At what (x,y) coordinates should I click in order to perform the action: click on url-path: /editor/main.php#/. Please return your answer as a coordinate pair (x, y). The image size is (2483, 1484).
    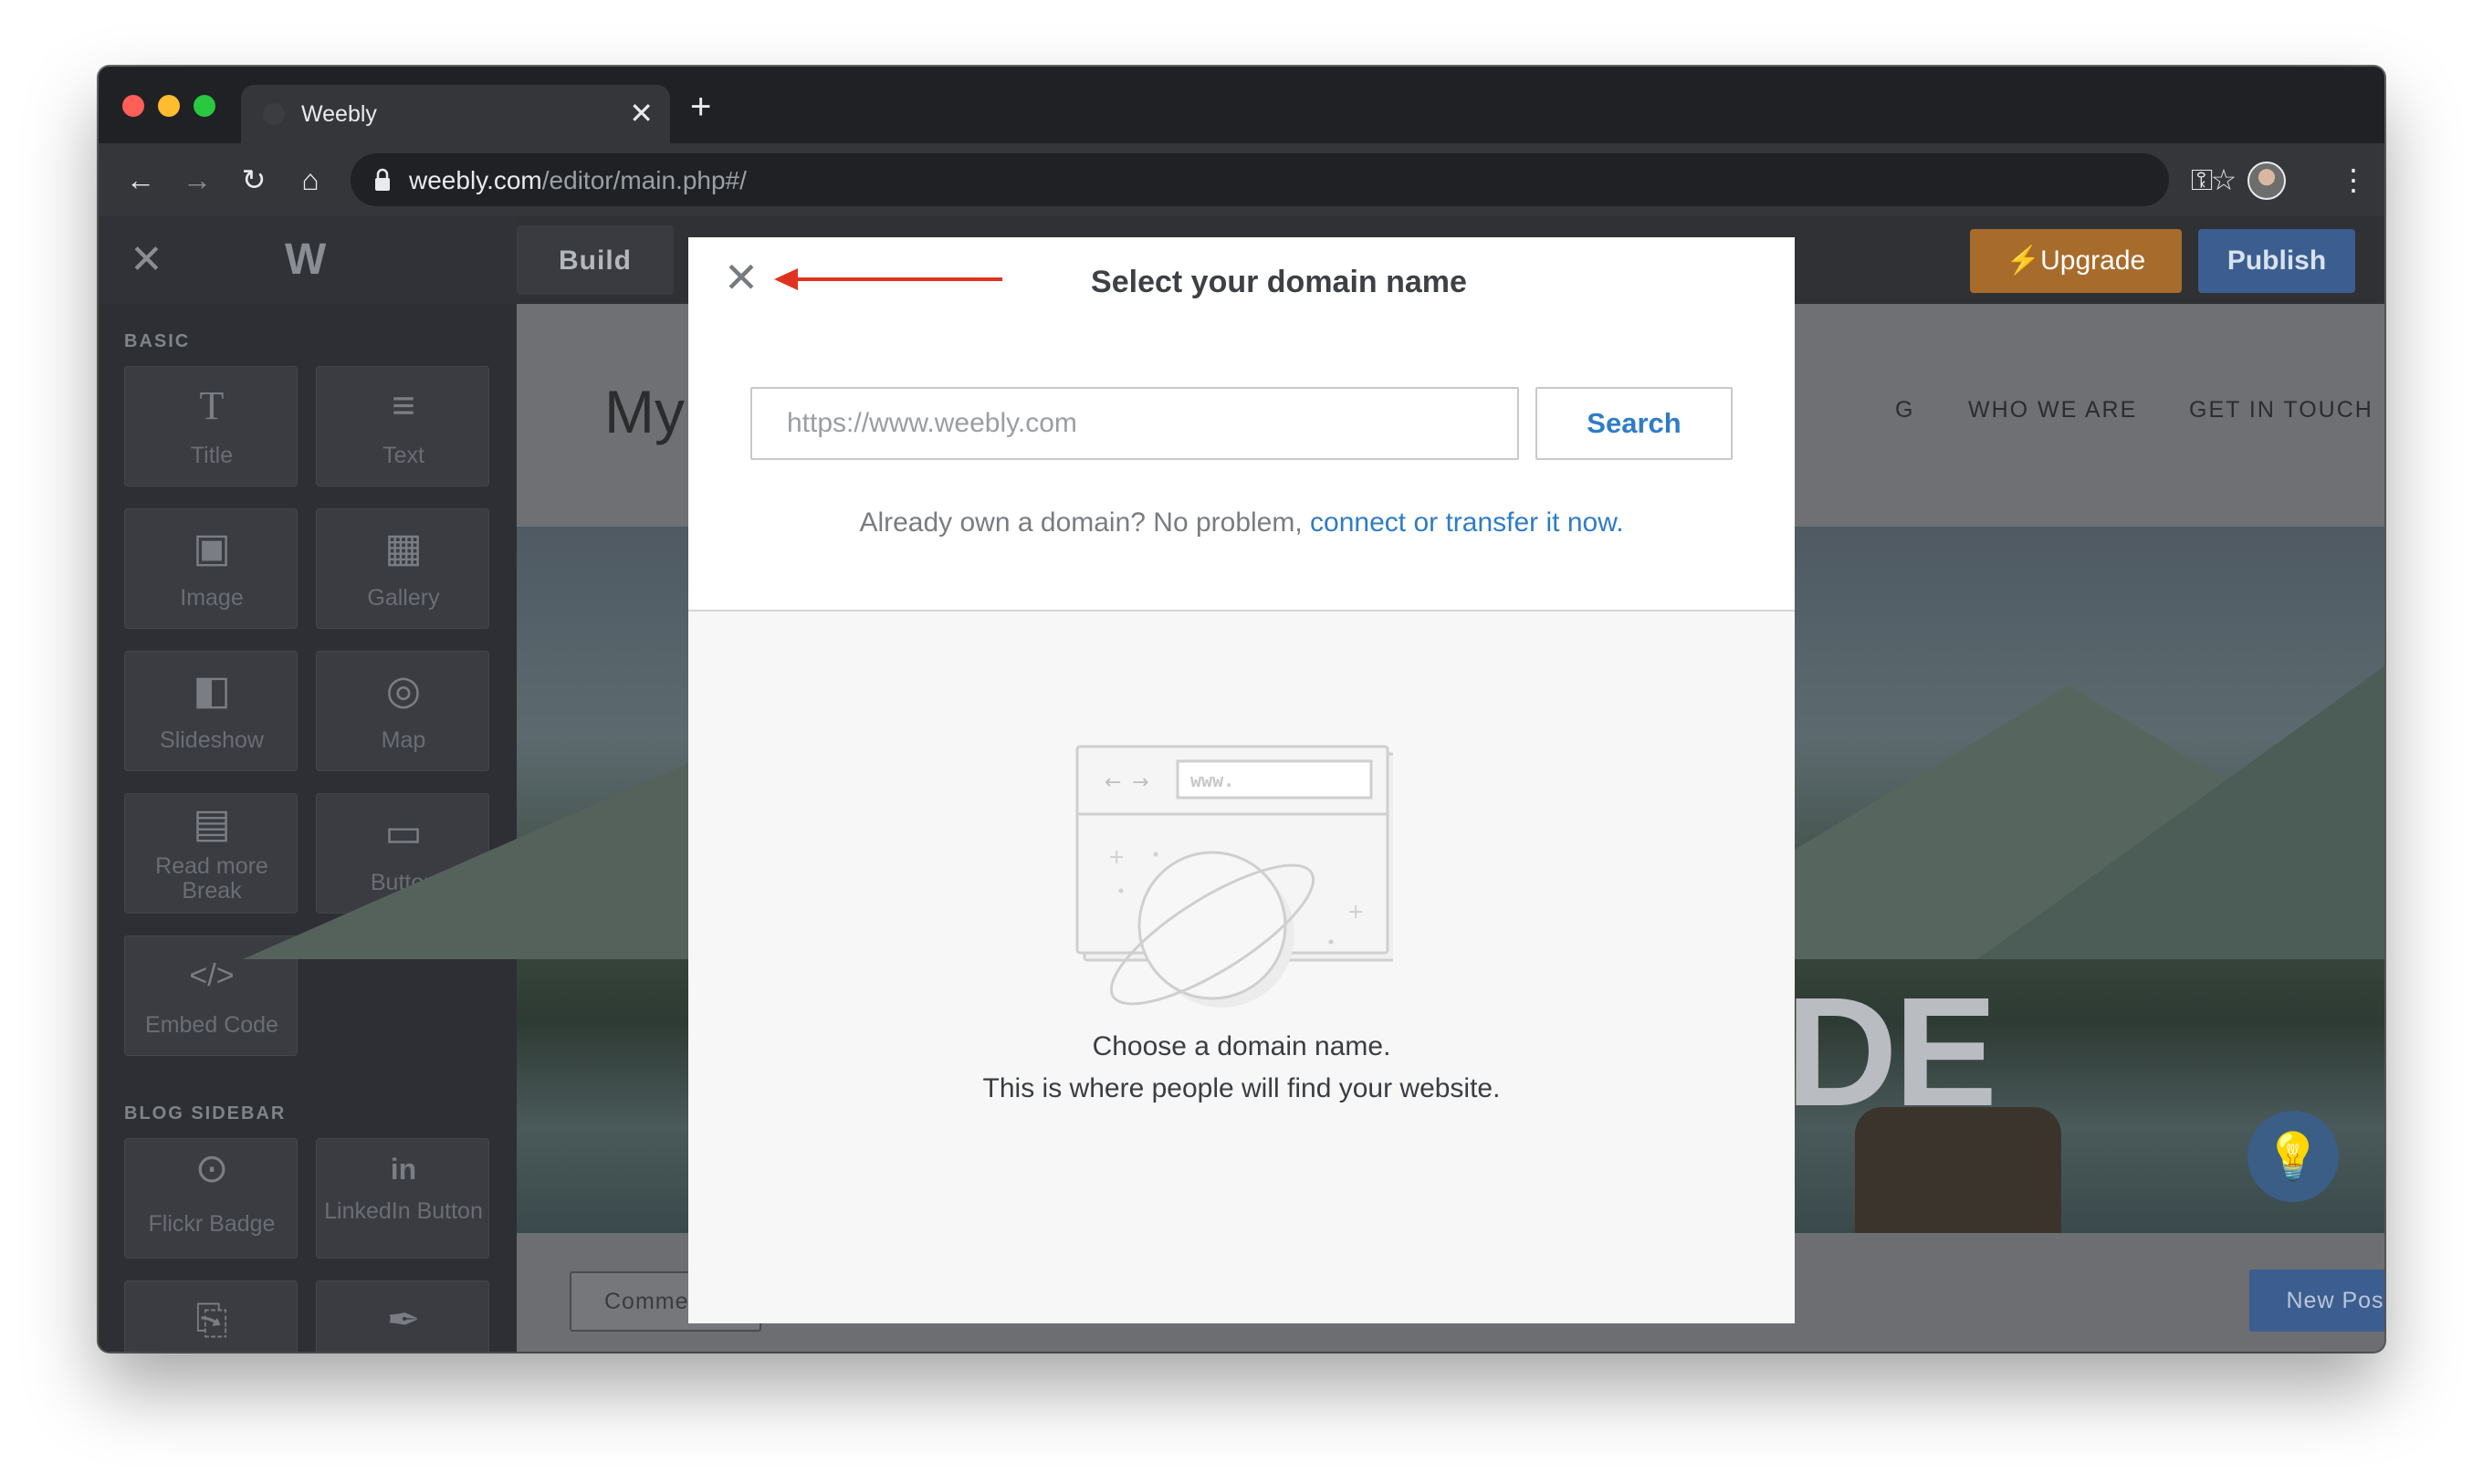
    Looking at the image, I should click on (644, 180).